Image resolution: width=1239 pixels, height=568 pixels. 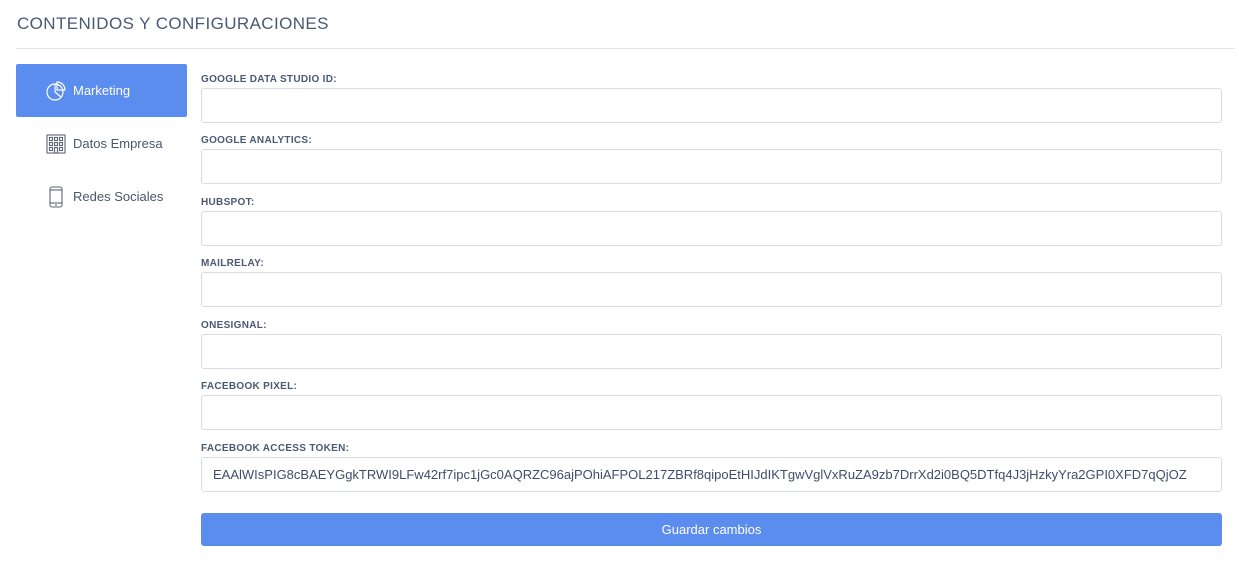 I want to click on sidebar-item-label: Redes Sociales, so click(x=118, y=196).